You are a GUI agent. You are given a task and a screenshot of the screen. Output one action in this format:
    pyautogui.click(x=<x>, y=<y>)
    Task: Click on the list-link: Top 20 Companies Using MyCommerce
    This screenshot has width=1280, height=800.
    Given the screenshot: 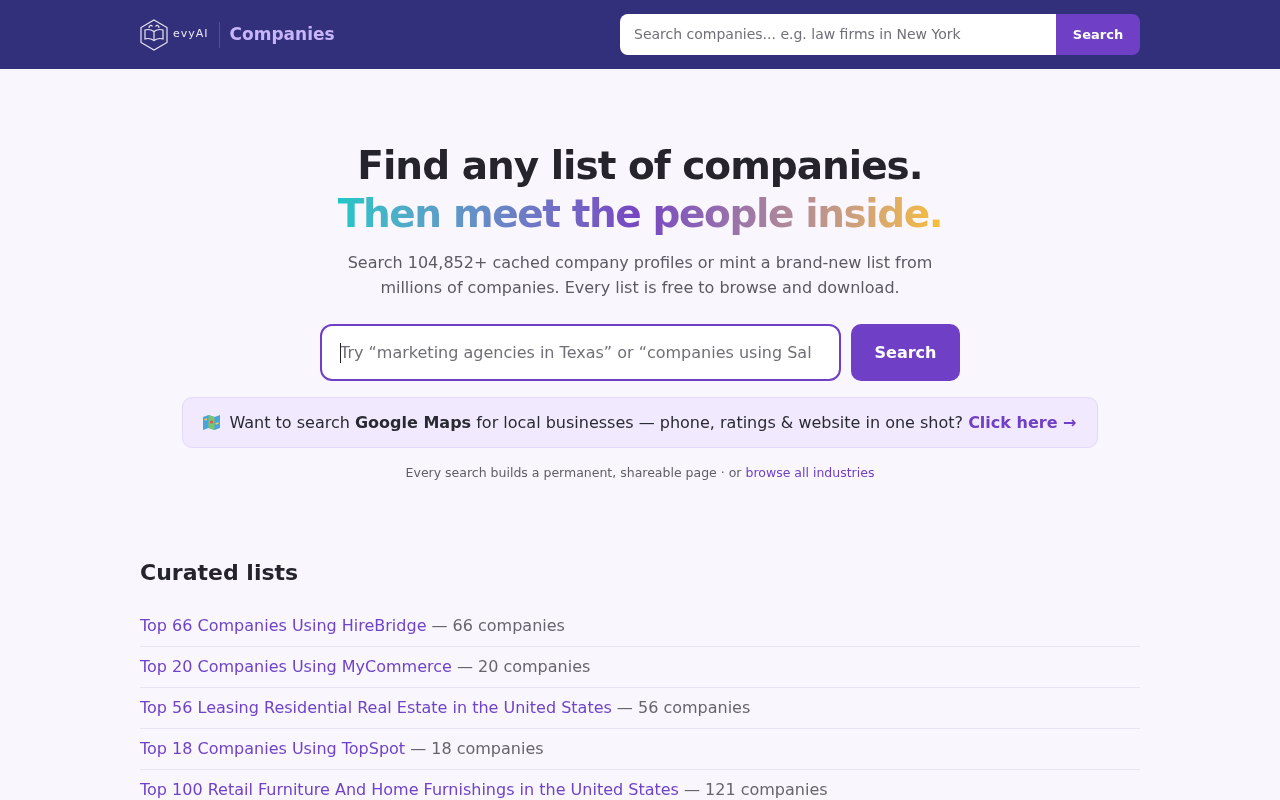 What is the action you would take?
    pyautogui.click(x=296, y=666)
    